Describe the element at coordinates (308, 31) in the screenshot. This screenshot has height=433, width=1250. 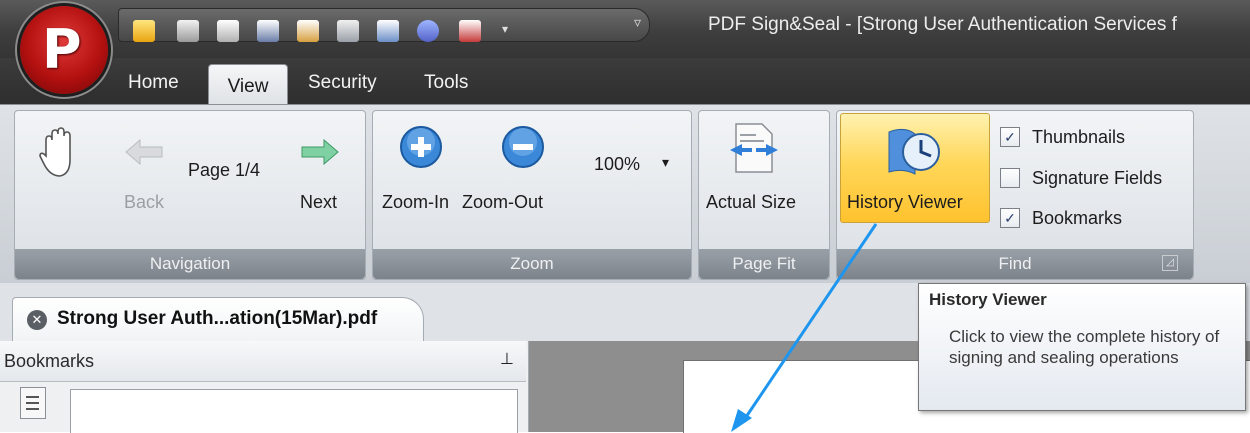
I see `seal-icon` at that location.